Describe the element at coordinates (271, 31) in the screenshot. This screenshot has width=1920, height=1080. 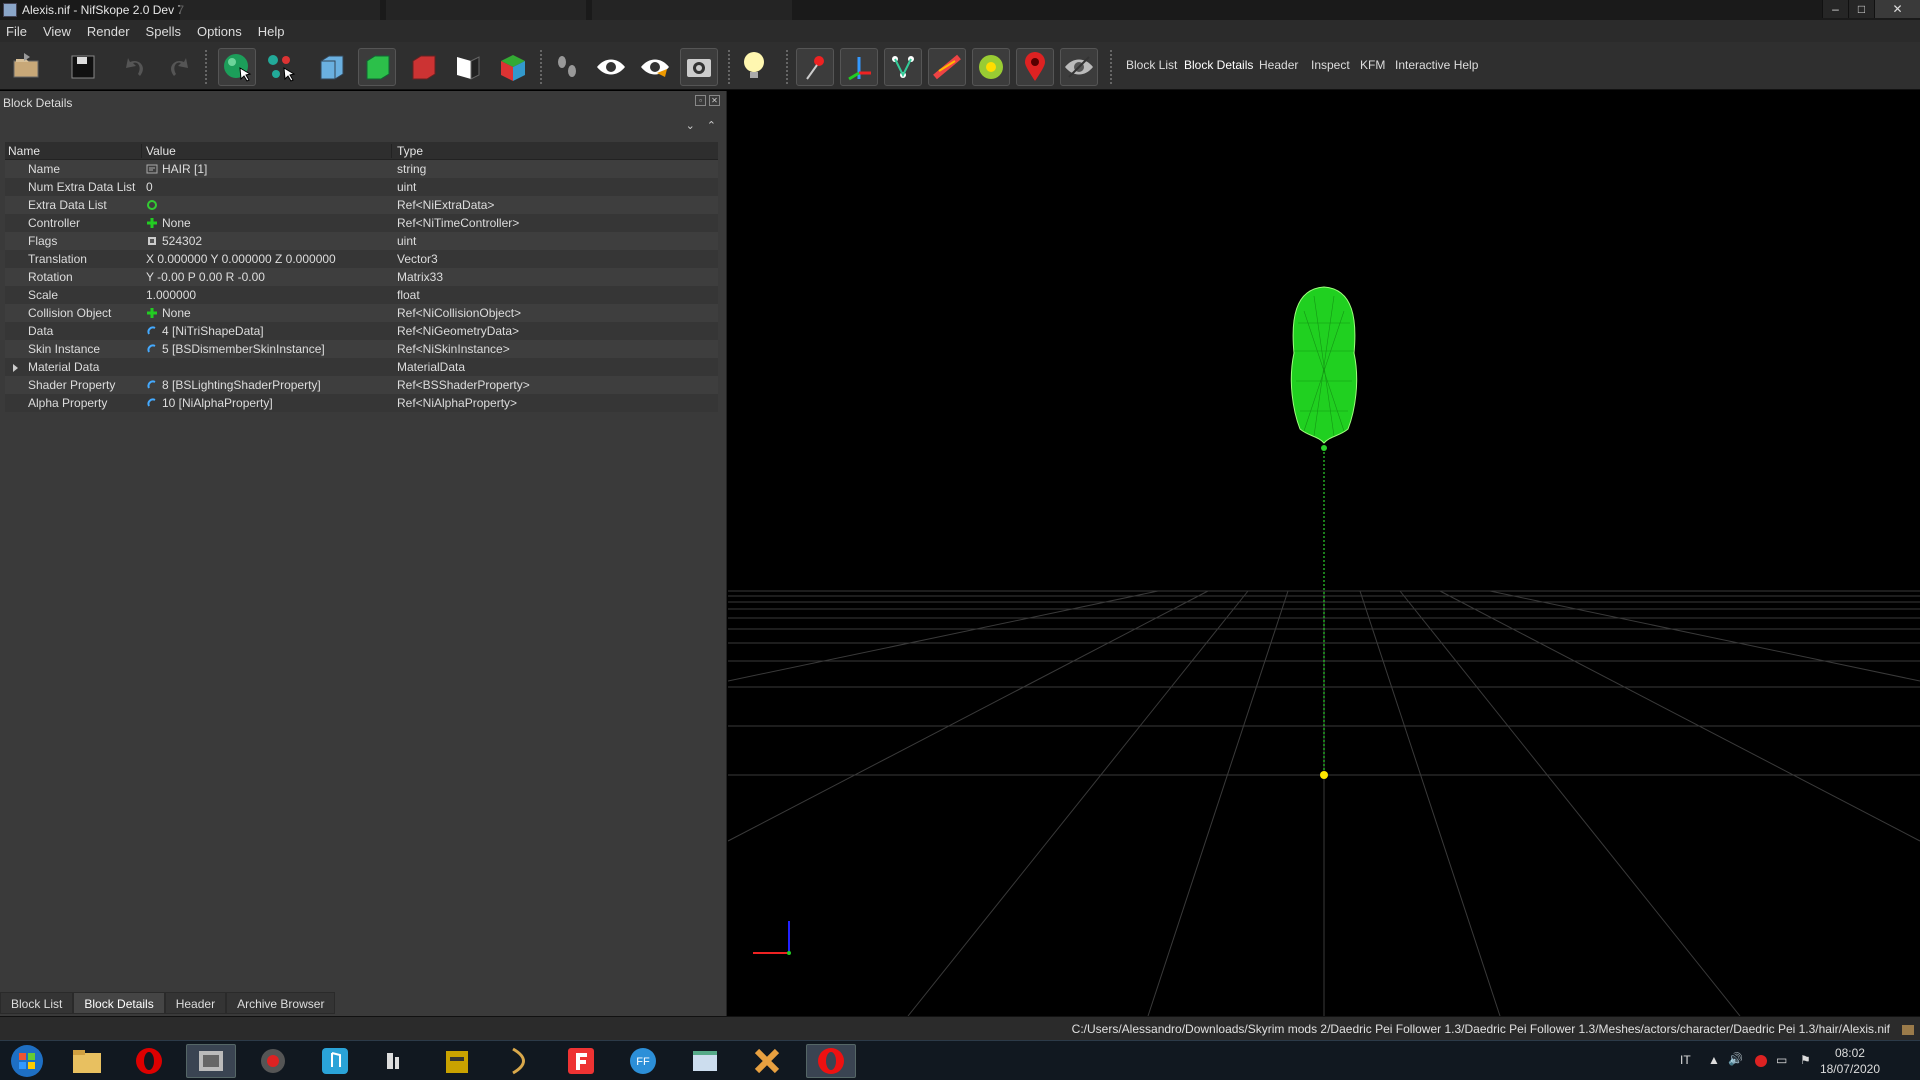
I see `menu-help: Help` at that location.